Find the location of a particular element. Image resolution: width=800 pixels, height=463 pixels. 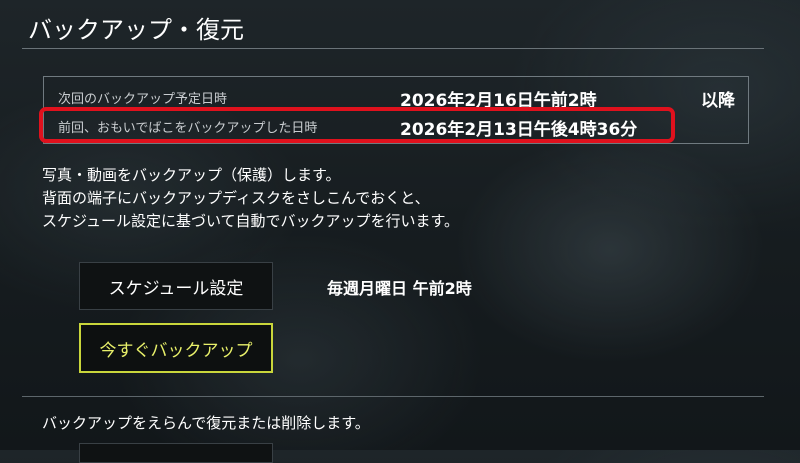

description-line: 写真・動画をバックアップ（保護）します。 is located at coordinates (191, 175).